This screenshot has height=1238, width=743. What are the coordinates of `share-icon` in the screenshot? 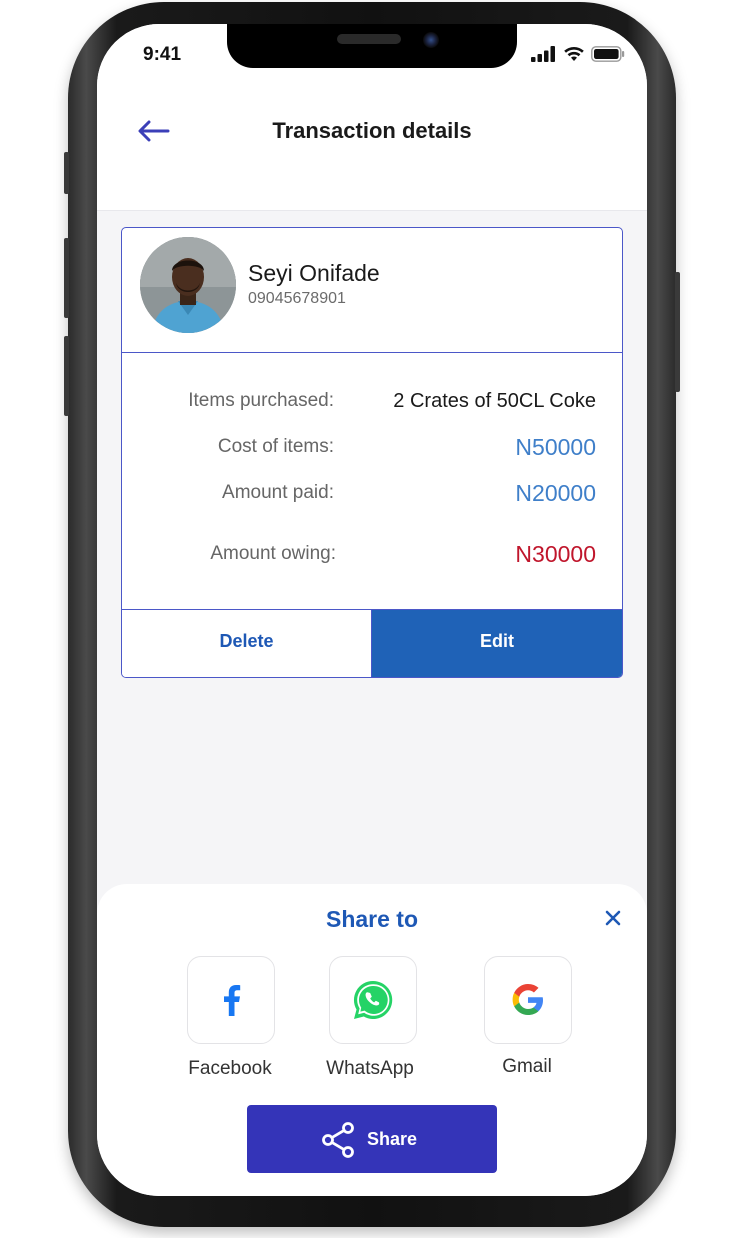 It's located at (338, 1140).